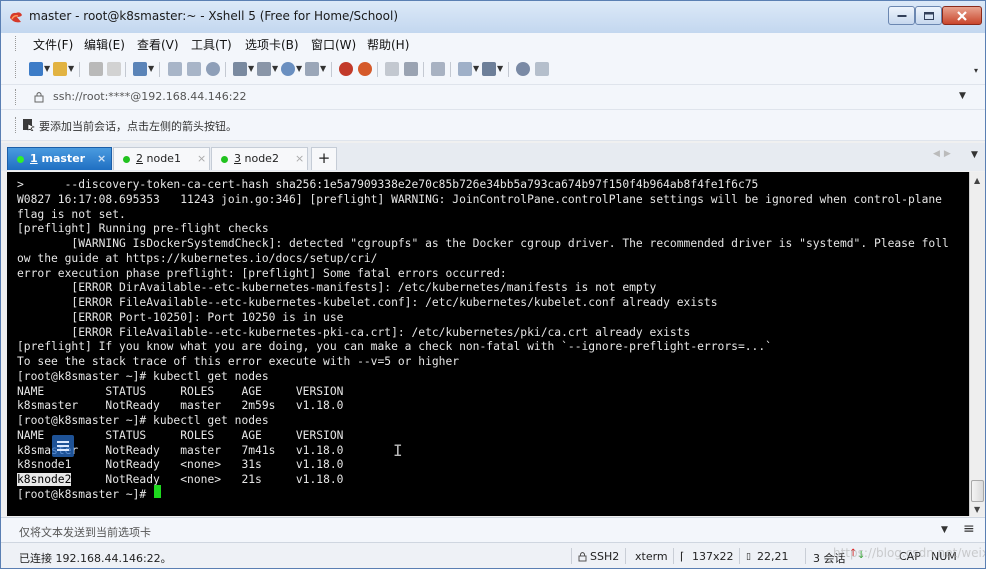  Describe the element at coordinates (944, 530) in the screenshot. I see `send-target-dropdown-icon: ▼` at that location.